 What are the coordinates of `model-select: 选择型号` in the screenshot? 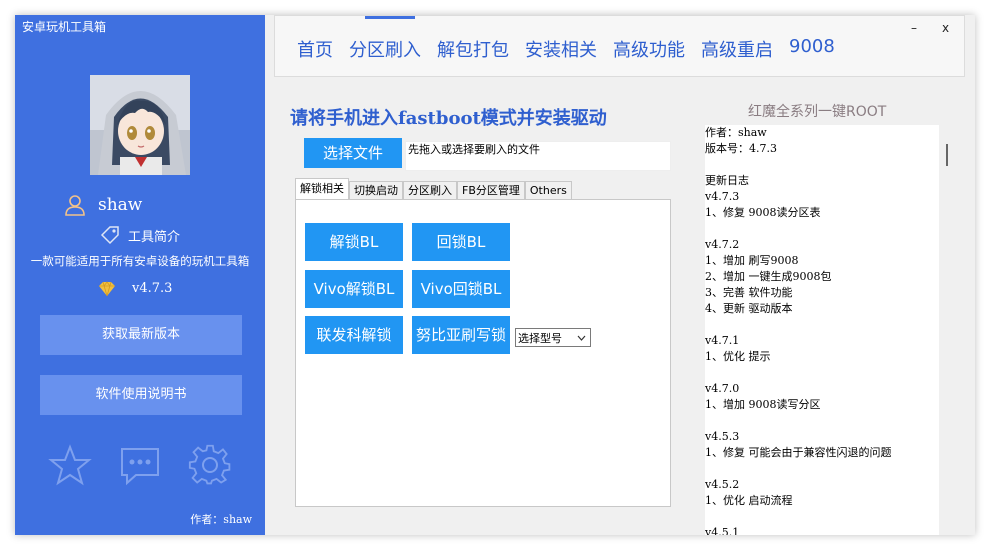 It's located at (553, 337).